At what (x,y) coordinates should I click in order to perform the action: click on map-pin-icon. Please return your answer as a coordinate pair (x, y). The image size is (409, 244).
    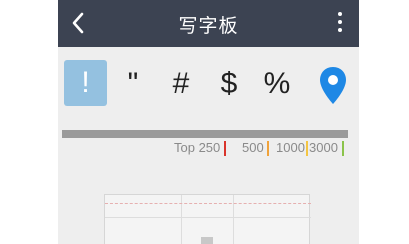
    Looking at the image, I should click on (333, 85).